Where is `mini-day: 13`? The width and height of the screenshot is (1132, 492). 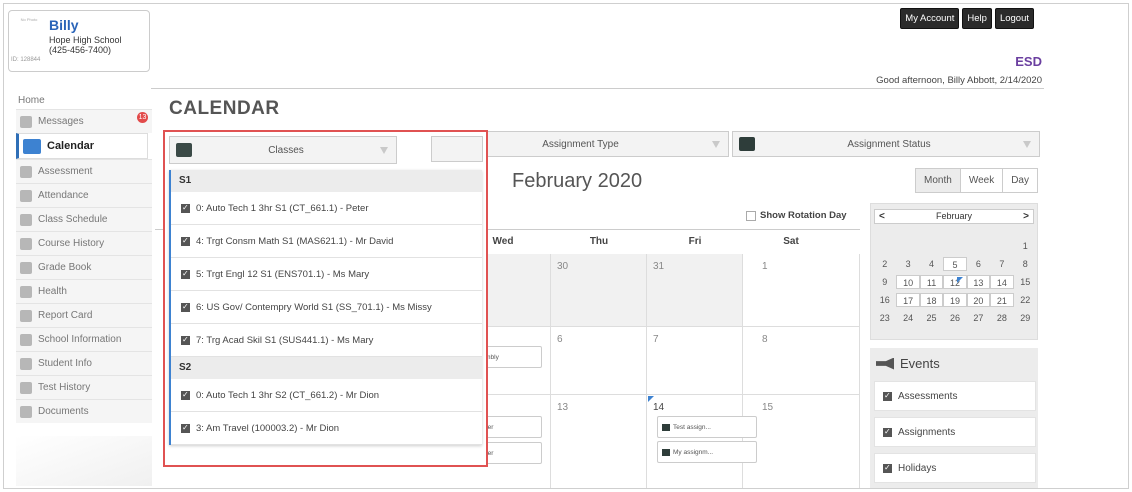 mini-day: 13 is located at coordinates (978, 282).